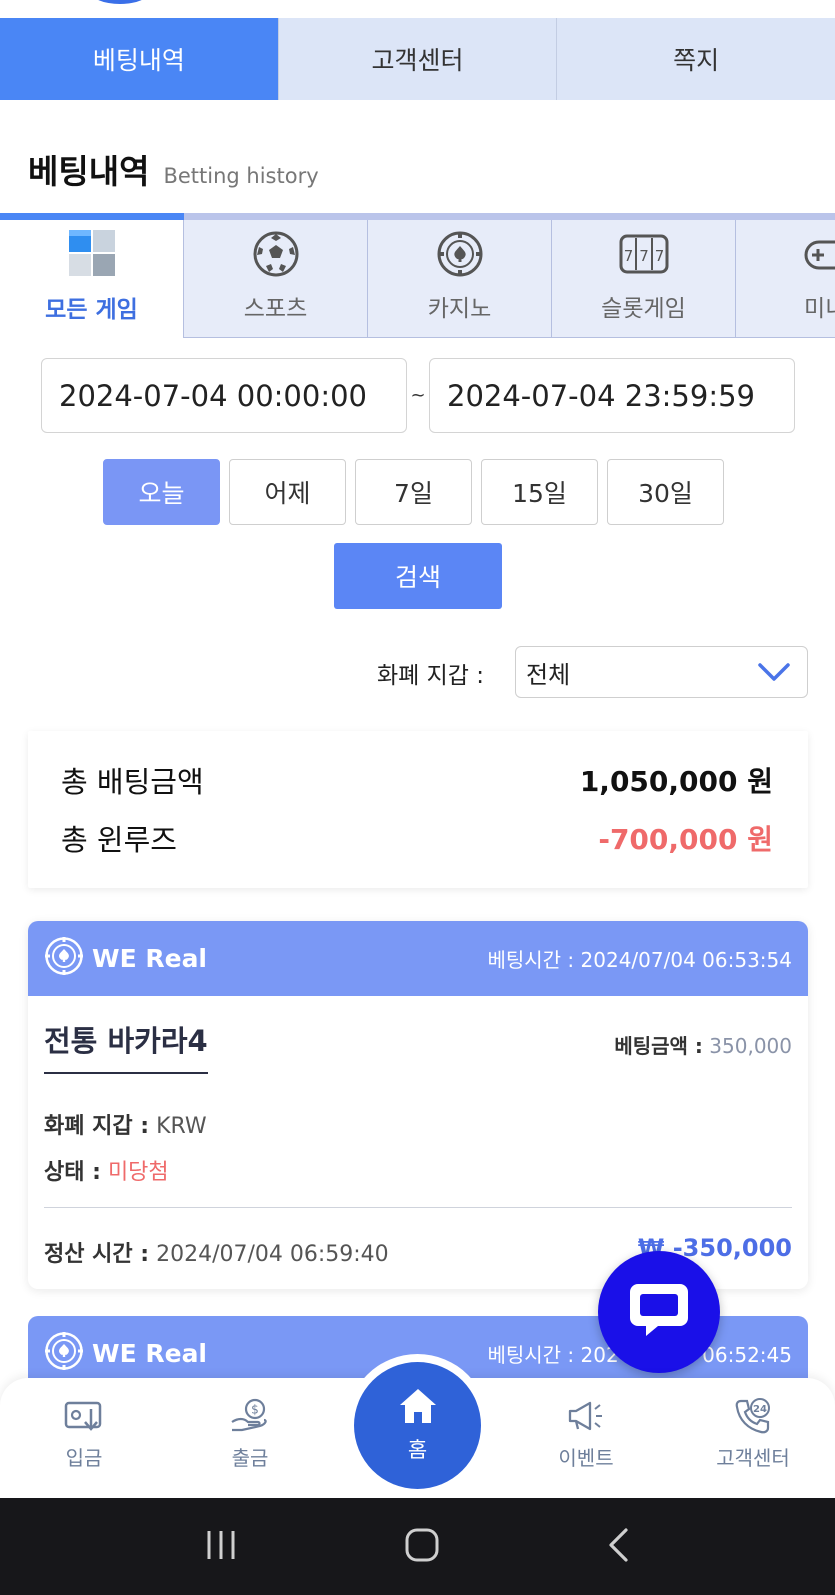 The image size is (835, 1595). Describe the element at coordinates (586, 1416) in the screenshot. I see `megaphone-icon` at that location.